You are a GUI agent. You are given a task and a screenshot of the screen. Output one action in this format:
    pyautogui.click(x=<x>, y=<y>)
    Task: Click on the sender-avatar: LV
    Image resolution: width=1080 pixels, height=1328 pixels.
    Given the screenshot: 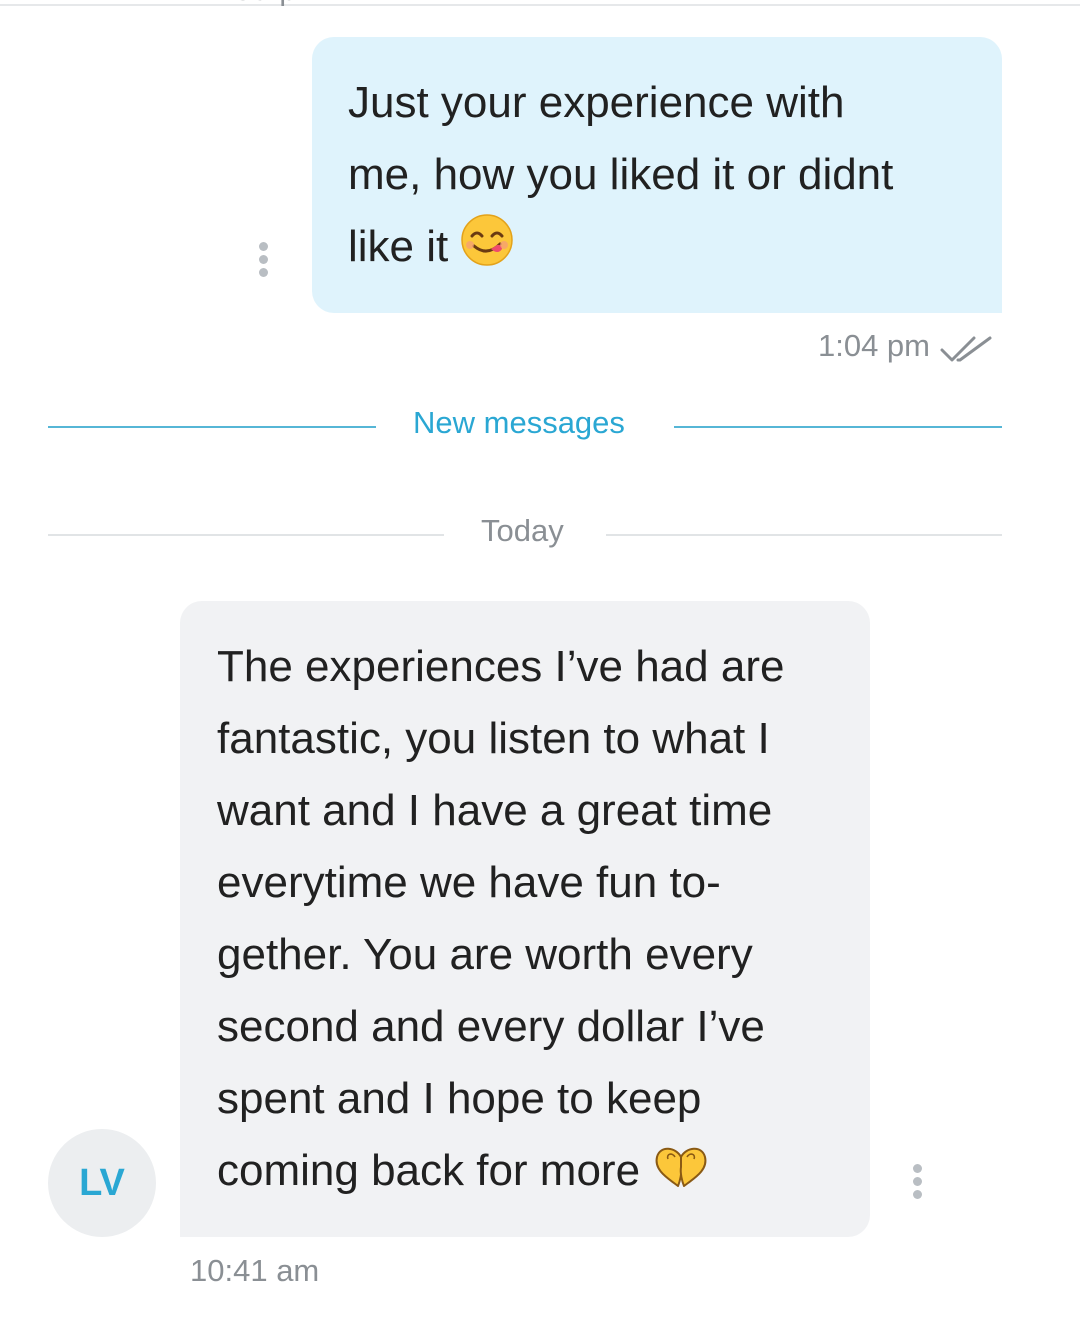 What is the action you would take?
    pyautogui.click(x=102, y=1183)
    